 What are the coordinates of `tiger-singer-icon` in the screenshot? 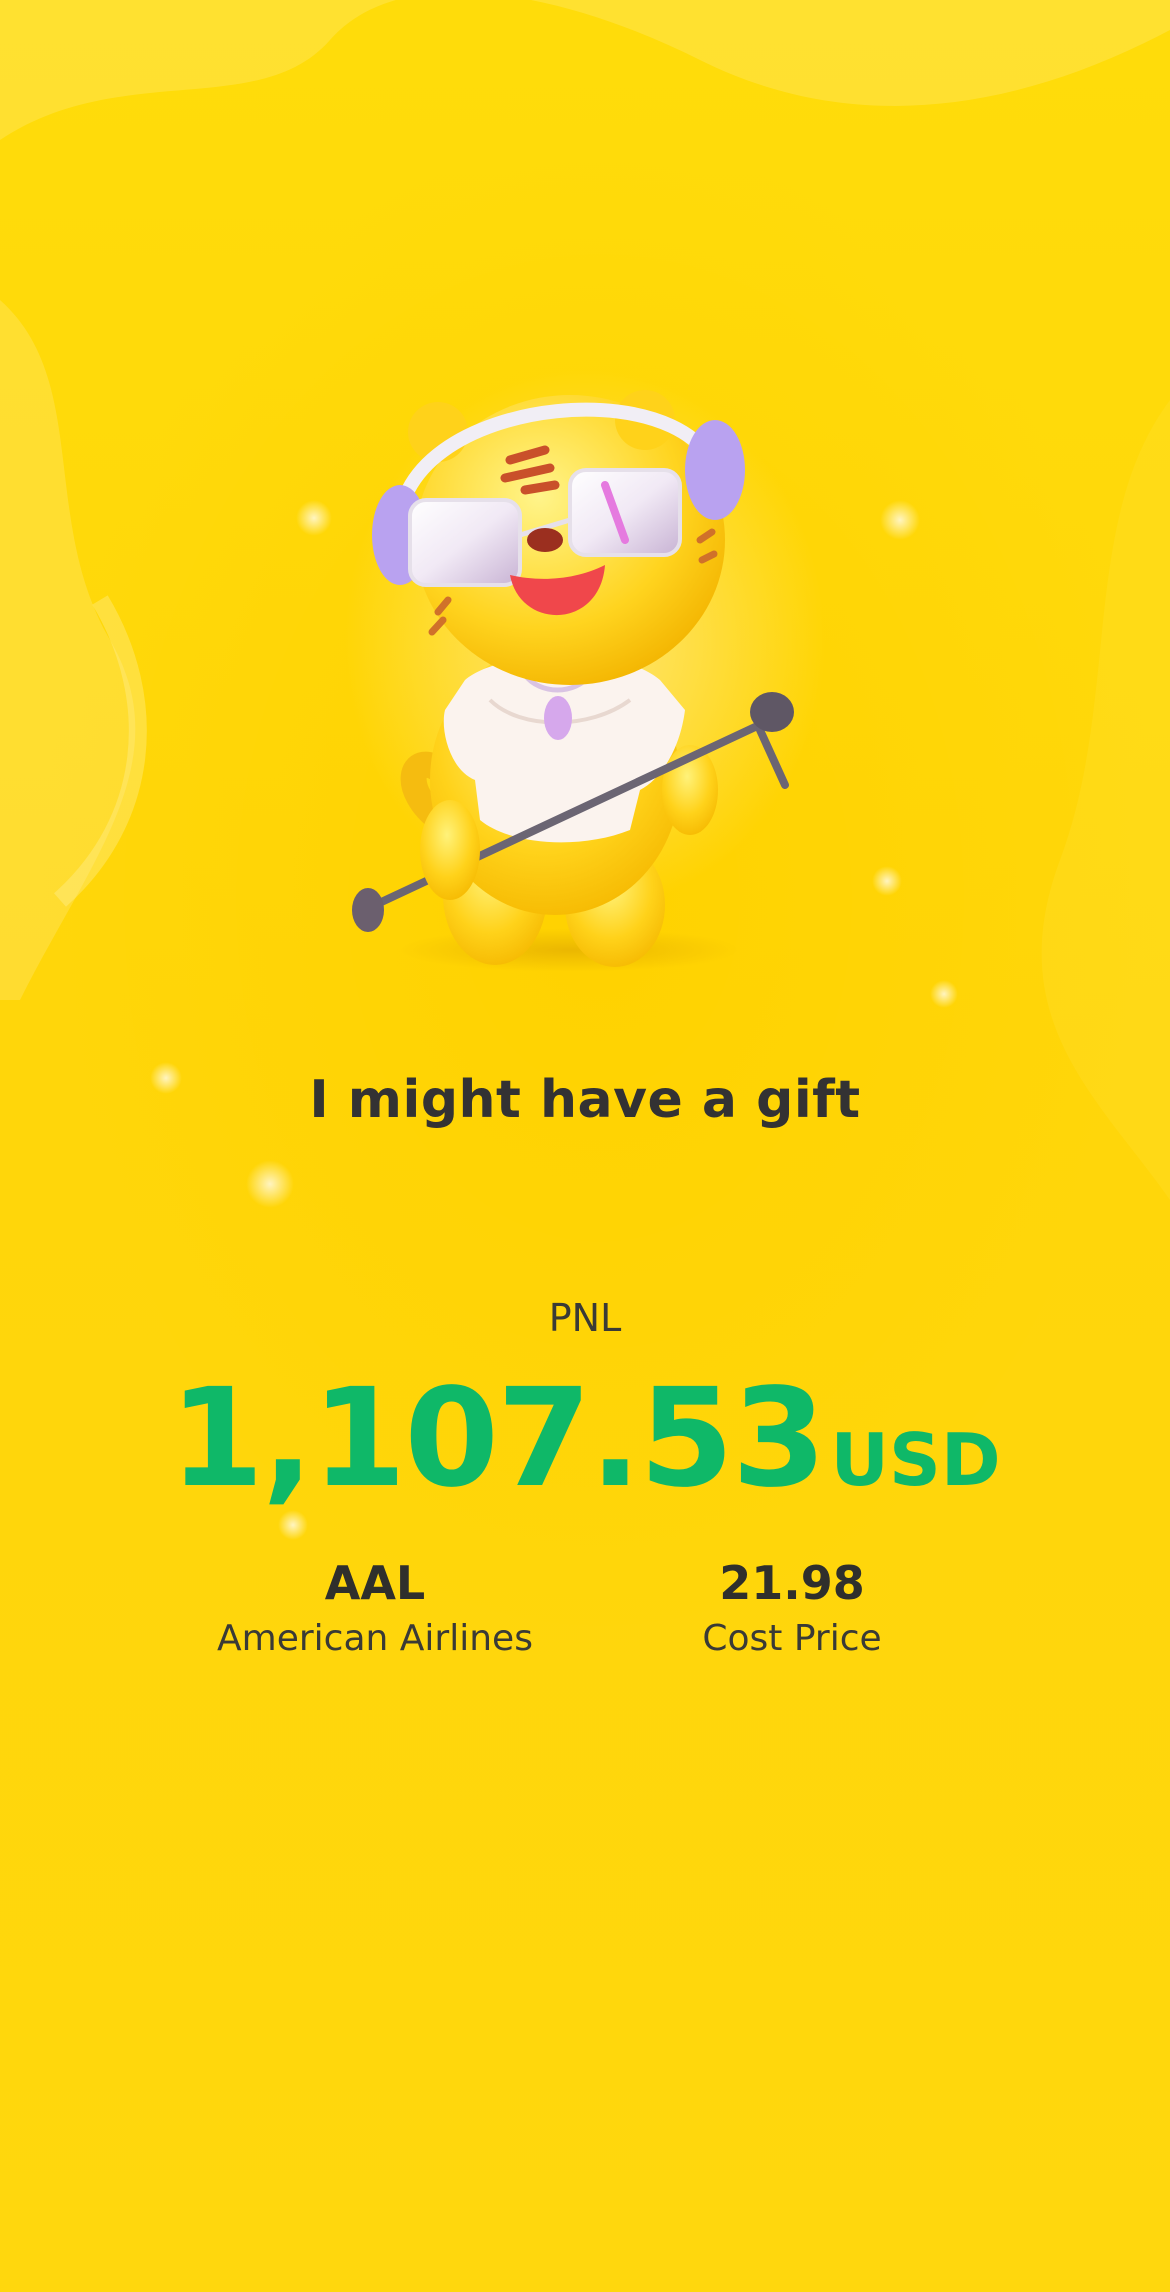 It's located at (573, 681).